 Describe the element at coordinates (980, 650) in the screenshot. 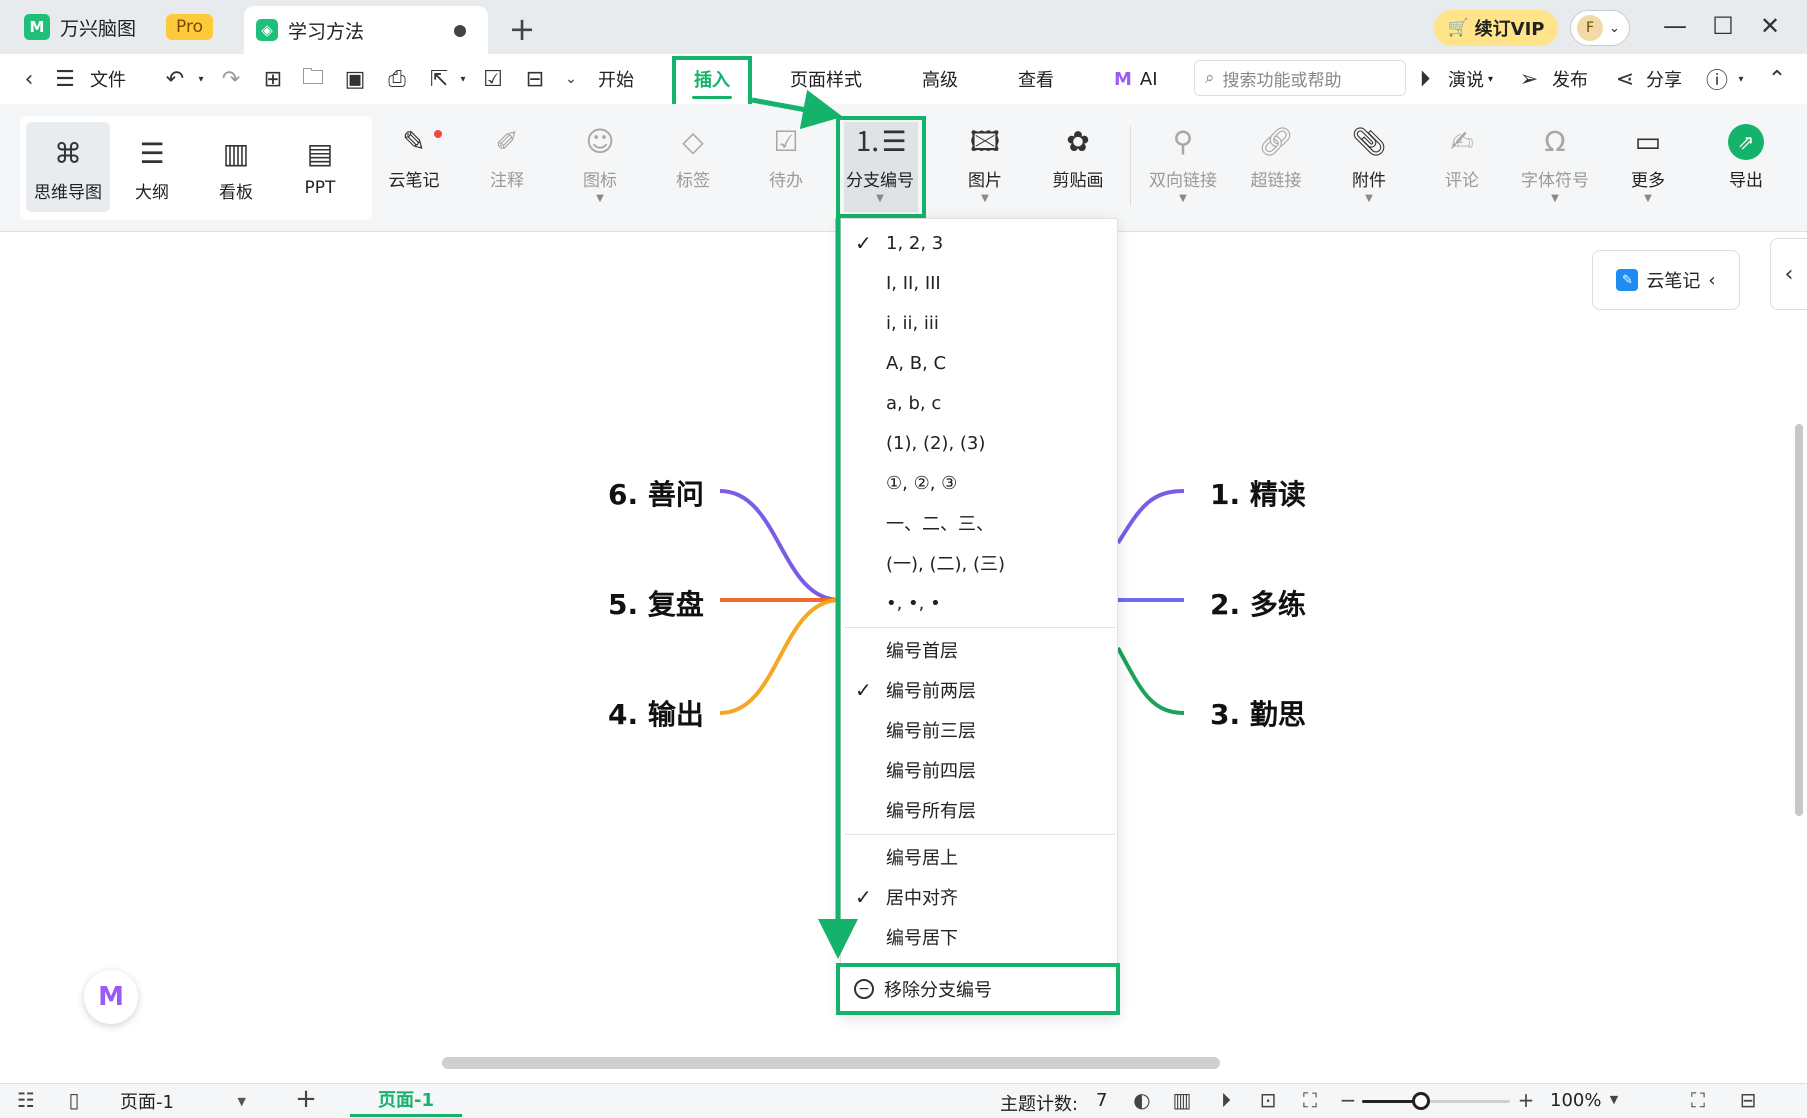

I see `level-option-1: 编号首层` at that location.